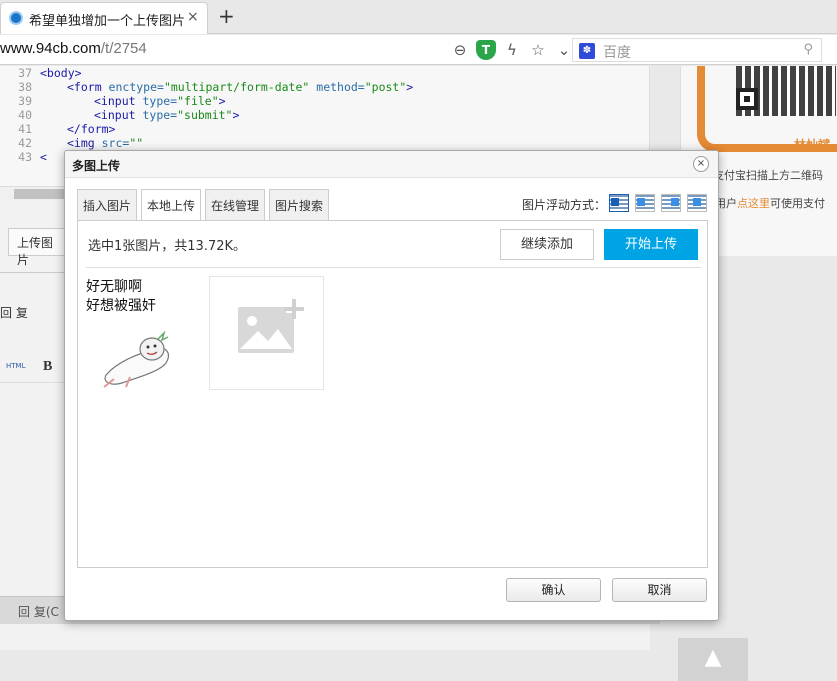 The height and width of the screenshot is (681, 837). What do you see at coordinates (486, 50) in the screenshot?
I see `security-shield-icon: T` at bounding box center [486, 50].